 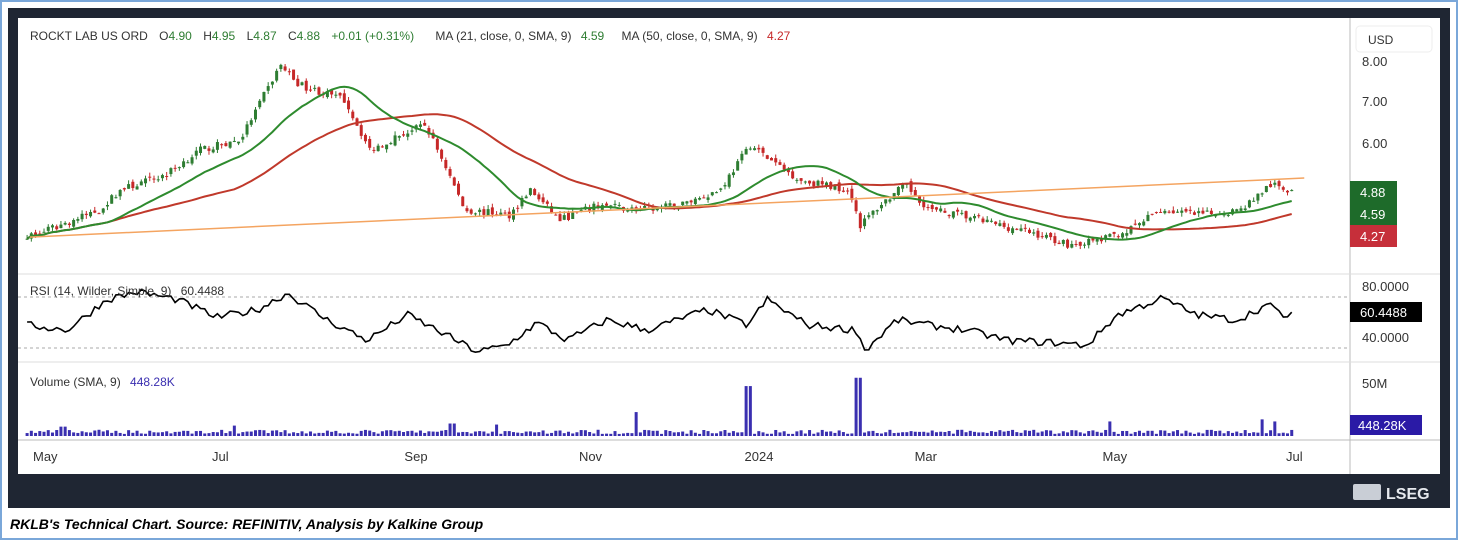 What do you see at coordinates (1374, 61) in the screenshot?
I see `y-tick-label: 8.00` at bounding box center [1374, 61].